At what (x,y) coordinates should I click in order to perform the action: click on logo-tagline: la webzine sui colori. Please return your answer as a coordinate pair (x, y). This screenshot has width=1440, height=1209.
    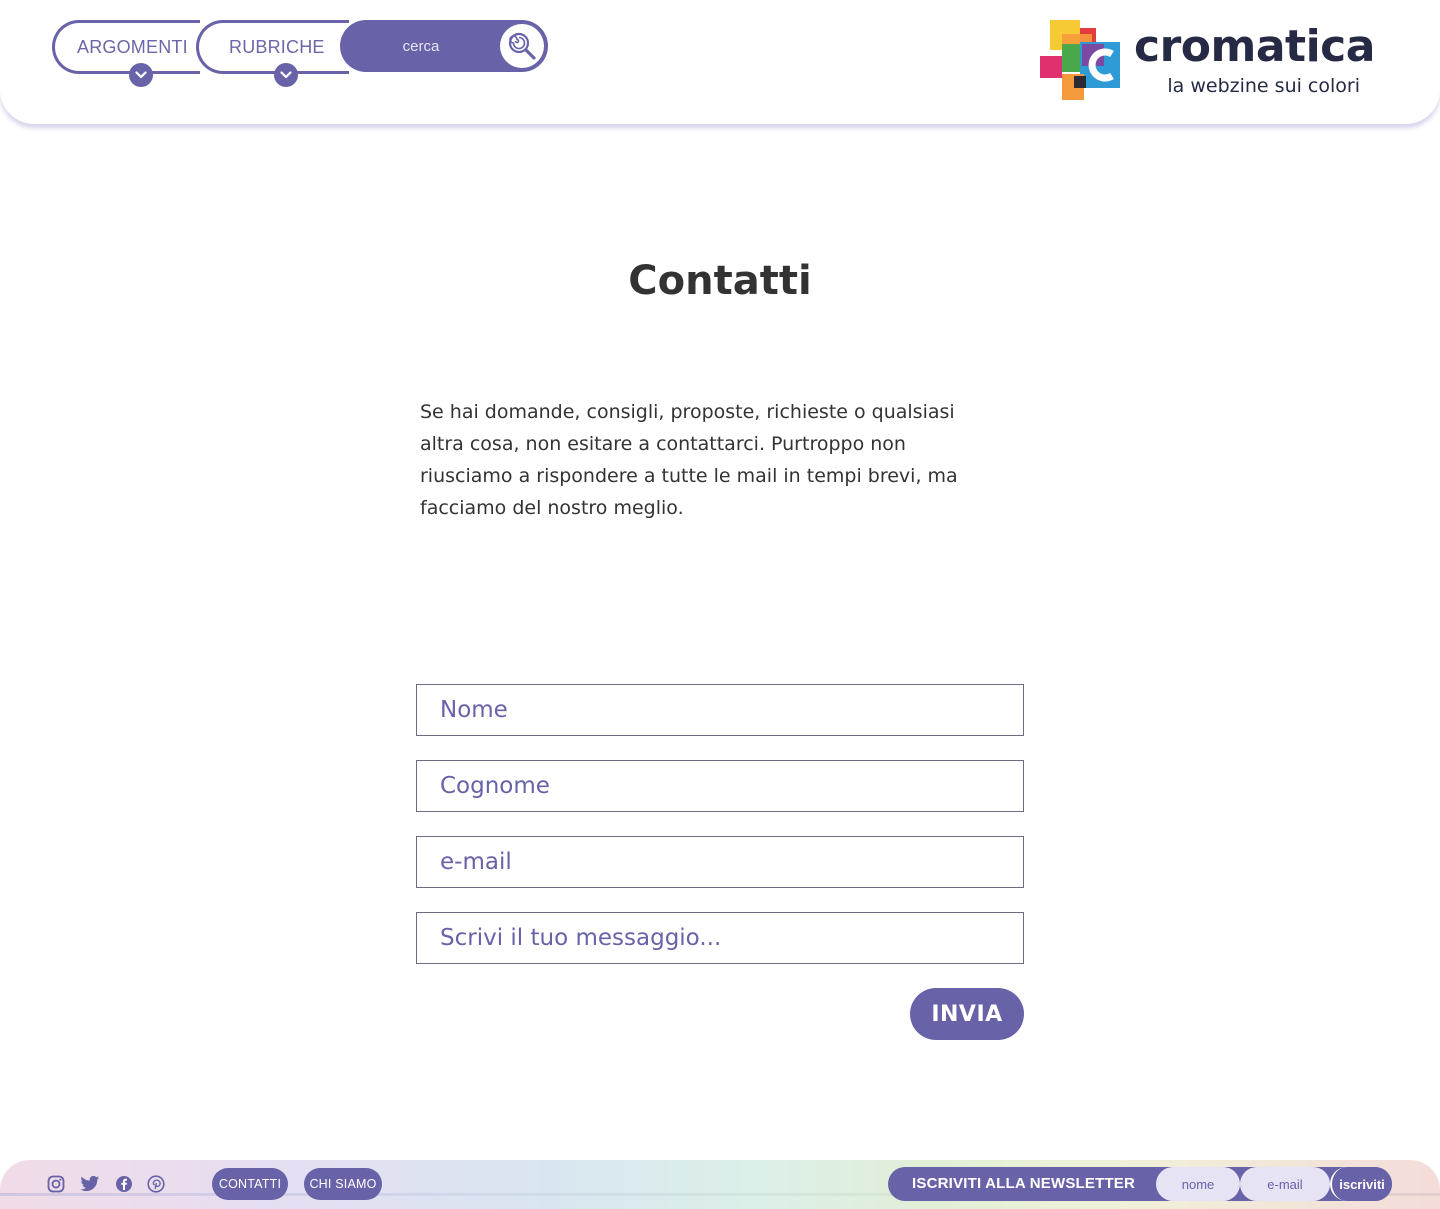
    Looking at the image, I should click on (1263, 86).